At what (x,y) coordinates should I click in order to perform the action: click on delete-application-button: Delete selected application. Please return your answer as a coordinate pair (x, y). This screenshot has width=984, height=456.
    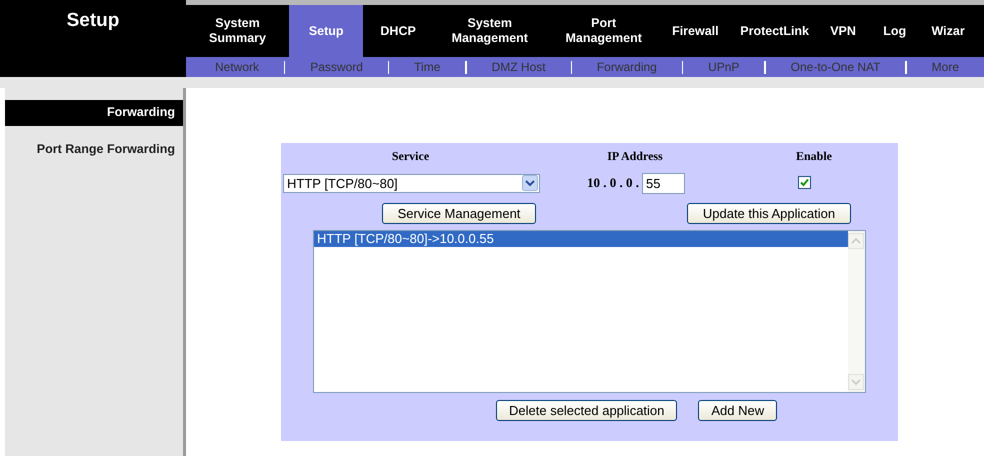
    Looking at the image, I should click on (587, 410).